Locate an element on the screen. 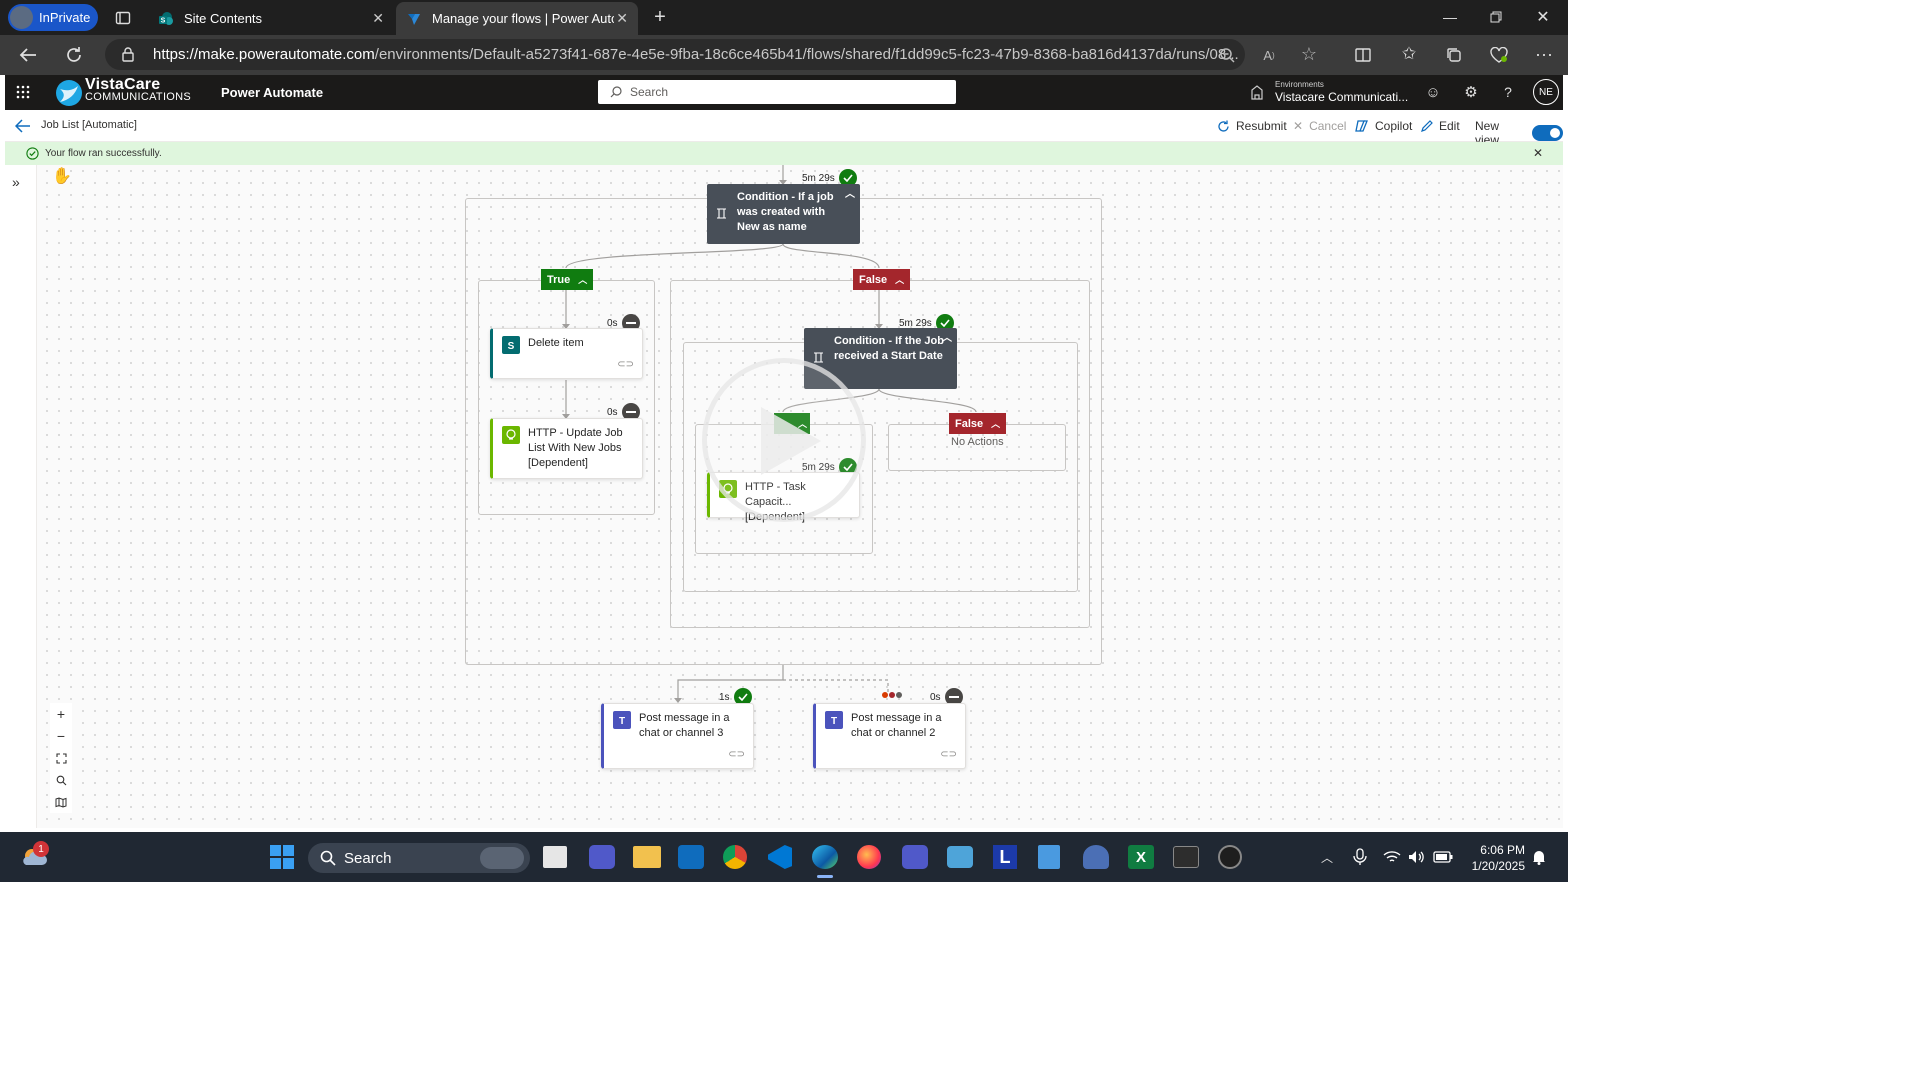  notification-bell-icon is located at coordinates (1539, 857).